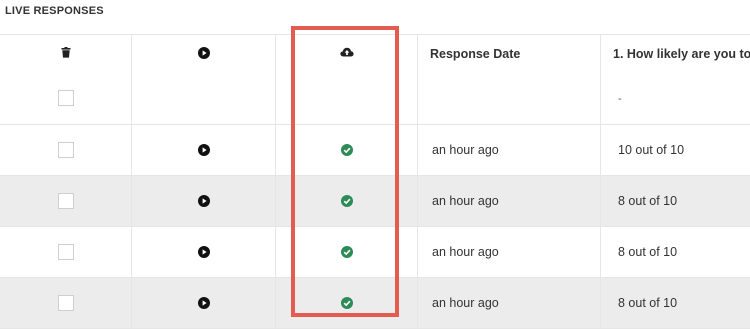 Image resolution: width=750 pixels, height=329 pixels. What do you see at coordinates (346, 52) in the screenshot?
I see `cloud-upload-icon` at bounding box center [346, 52].